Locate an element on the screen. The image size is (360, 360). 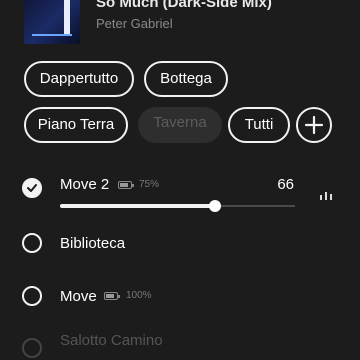
chip-tutti: Tutti is located at coordinates (259, 125).